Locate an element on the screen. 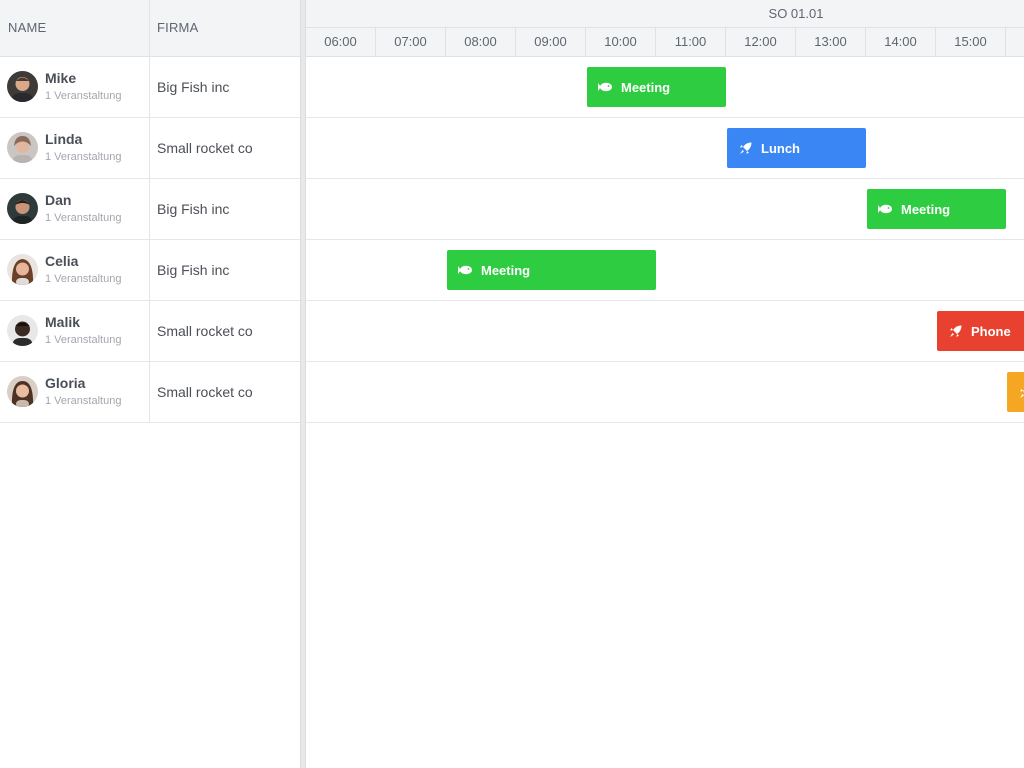 The width and height of the screenshot is (1024, 768). column-header-name: NAME is located at coordinates (27, 28).